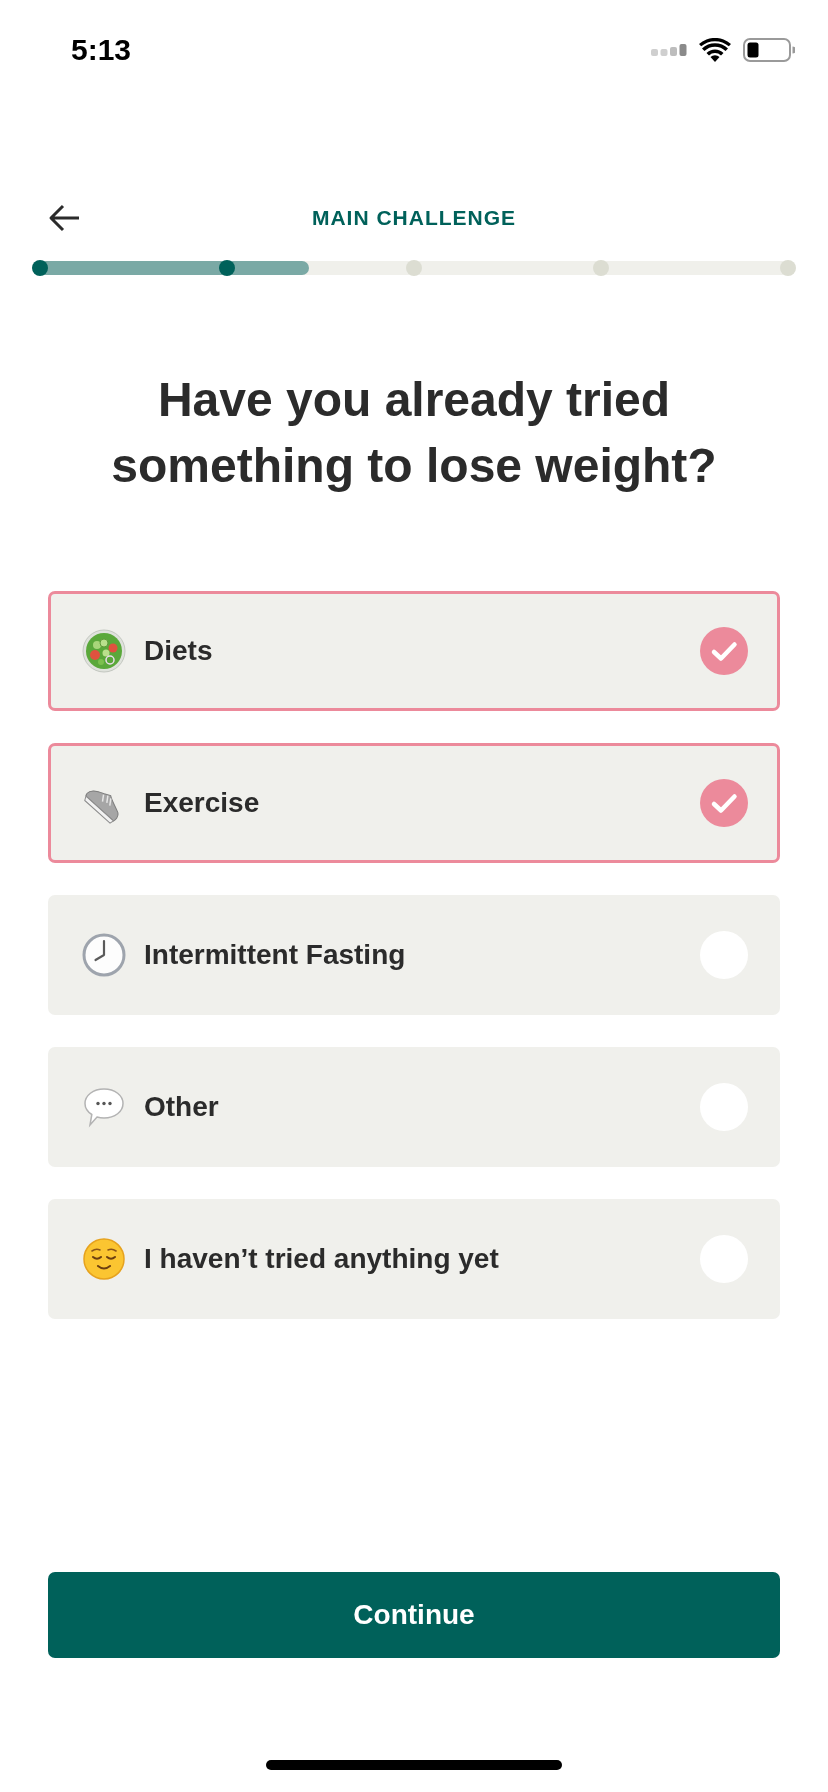  Describe the element at coordinates (769, 50) in the screenshot. I see `battery-icon` at that location.